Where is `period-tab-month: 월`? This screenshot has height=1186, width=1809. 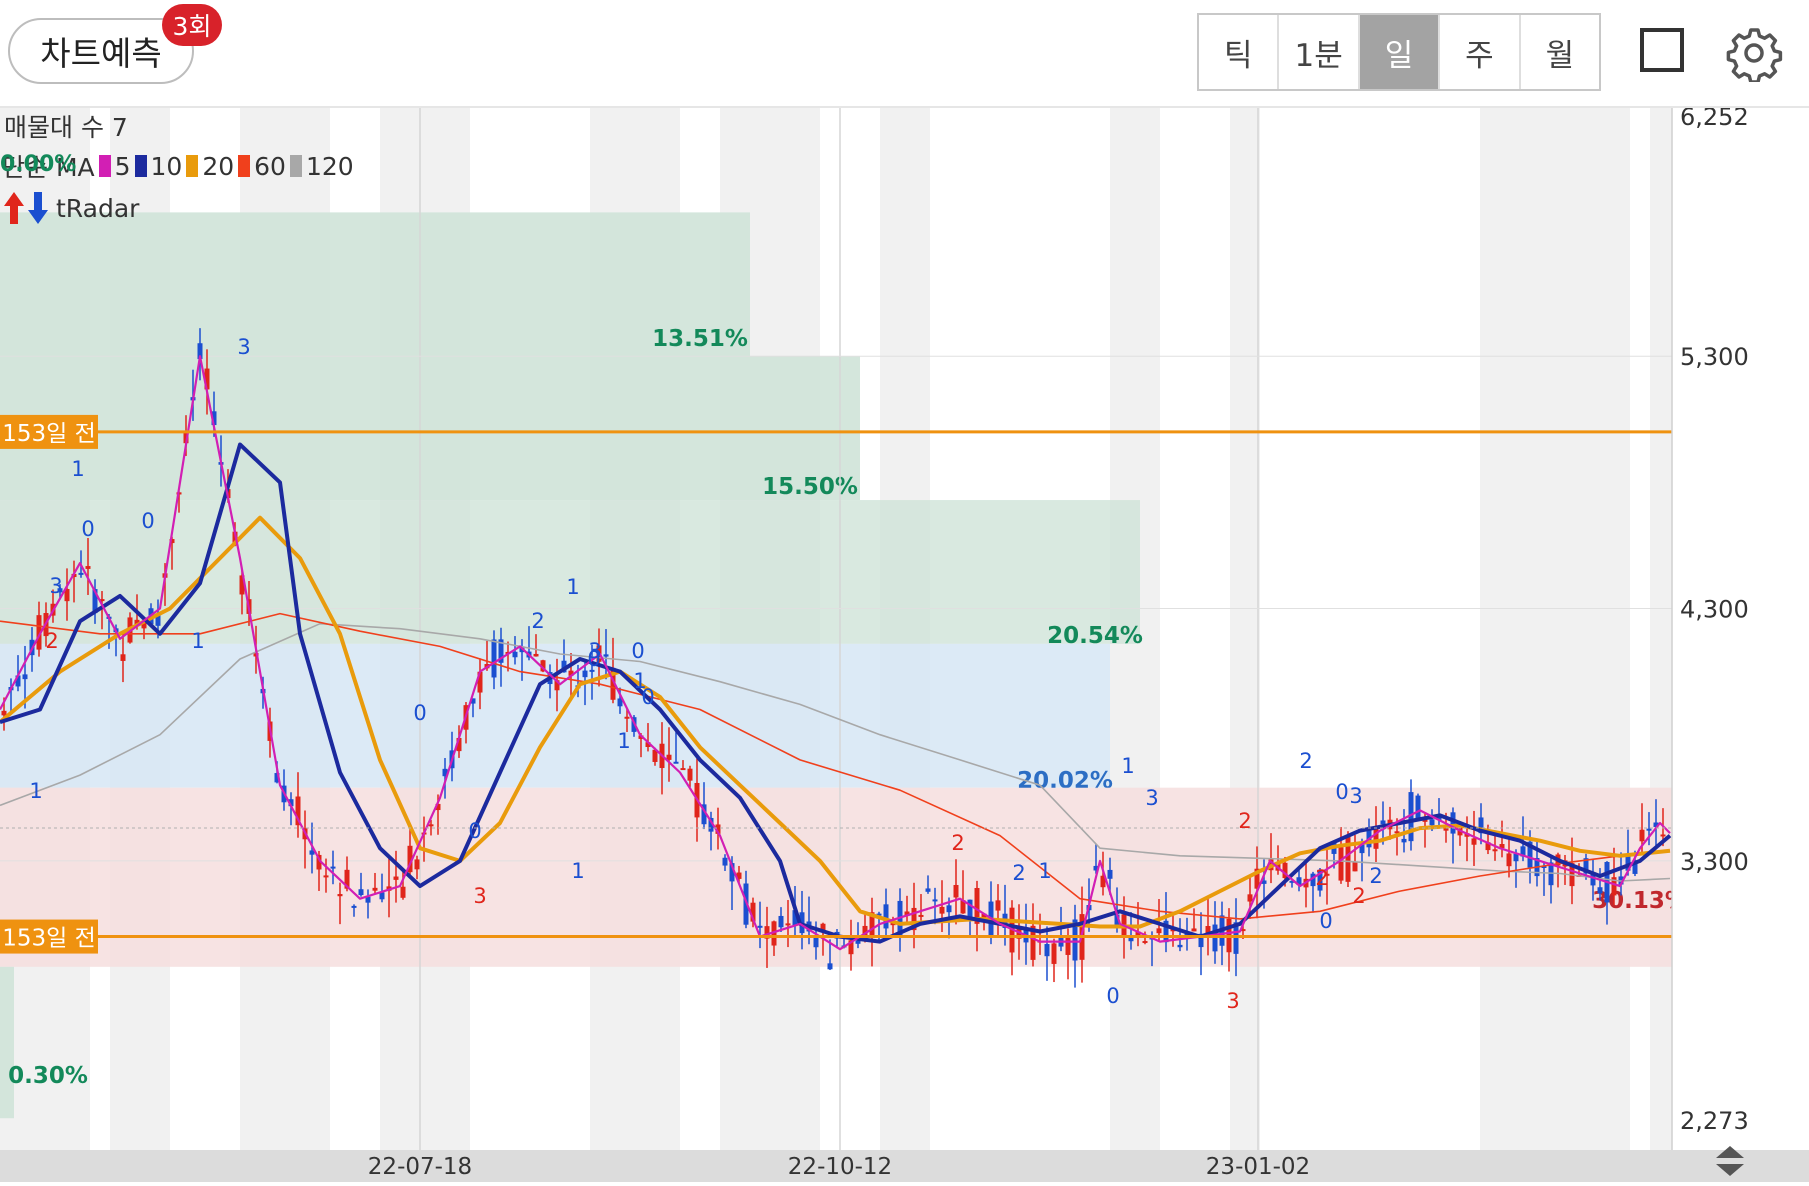
period-tab-month: 월 is located at coordinates (1560, 52).